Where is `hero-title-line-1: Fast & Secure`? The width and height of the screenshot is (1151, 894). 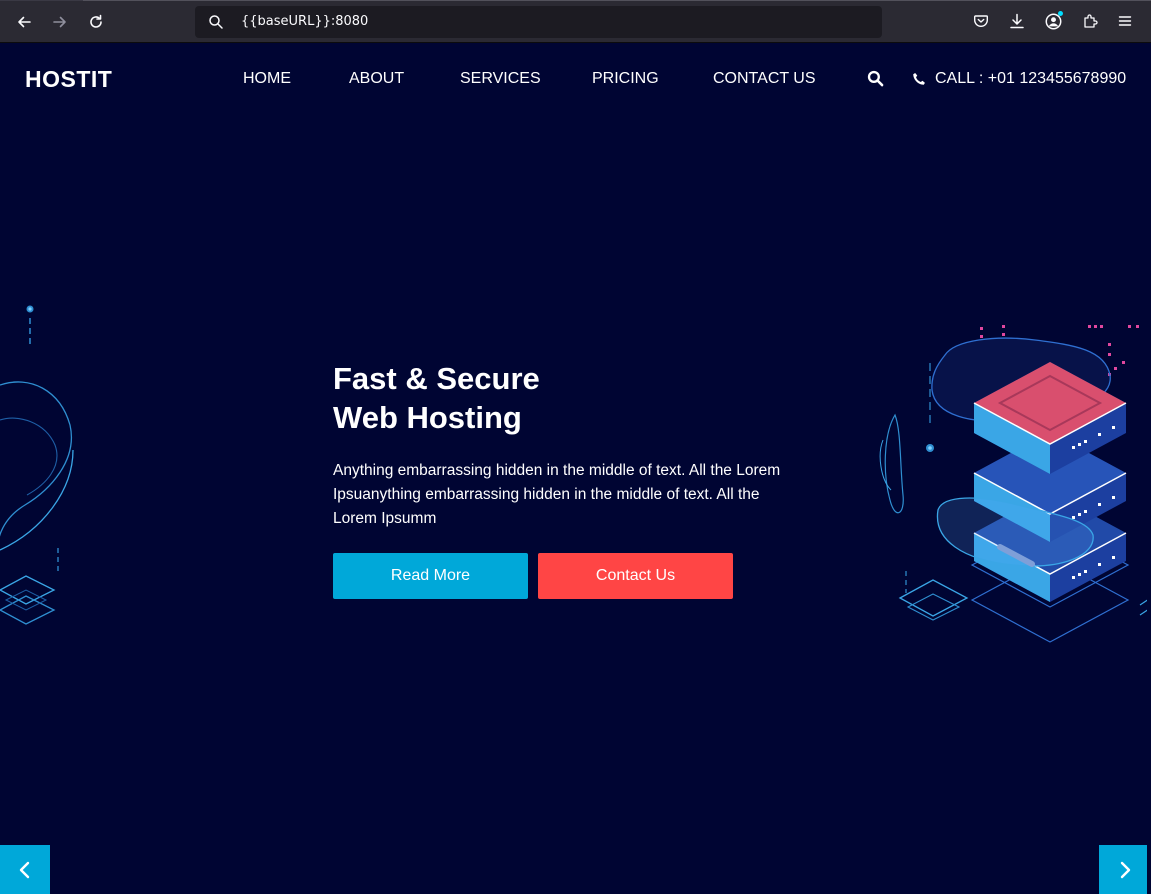 hero-title-line-1: Fast & Secure is located at coordinates (436, 378).